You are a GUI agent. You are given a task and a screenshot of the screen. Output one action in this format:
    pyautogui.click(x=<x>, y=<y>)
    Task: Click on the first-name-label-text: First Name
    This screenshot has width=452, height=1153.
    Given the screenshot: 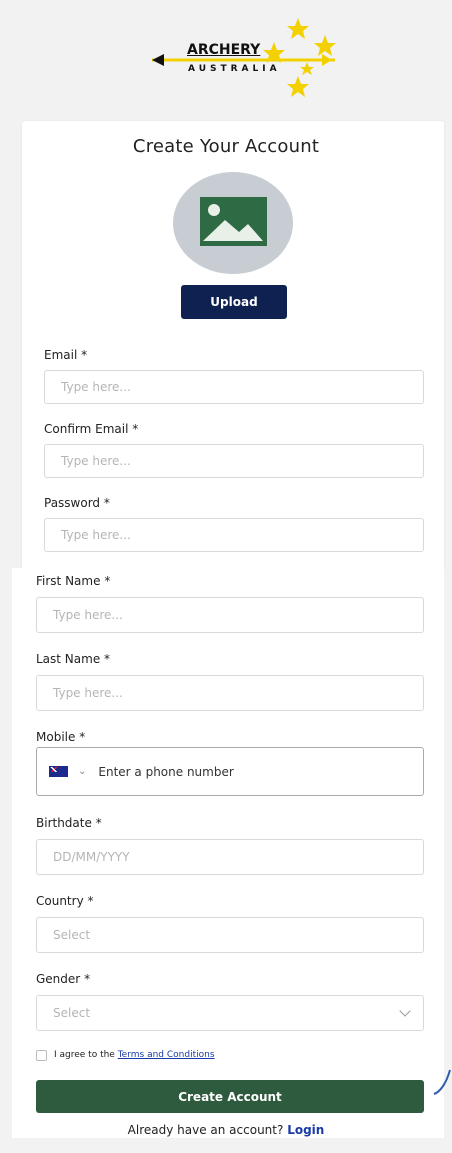 What is the action you would take?
    pyautogui.click(x=68, y=581)
    